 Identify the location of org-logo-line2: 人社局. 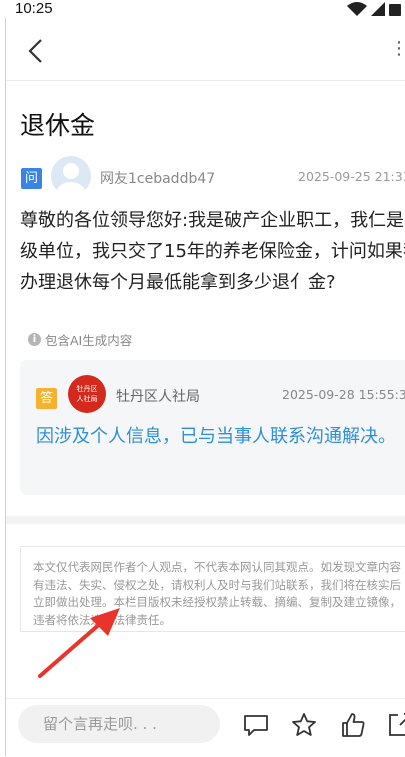
(87, 399).